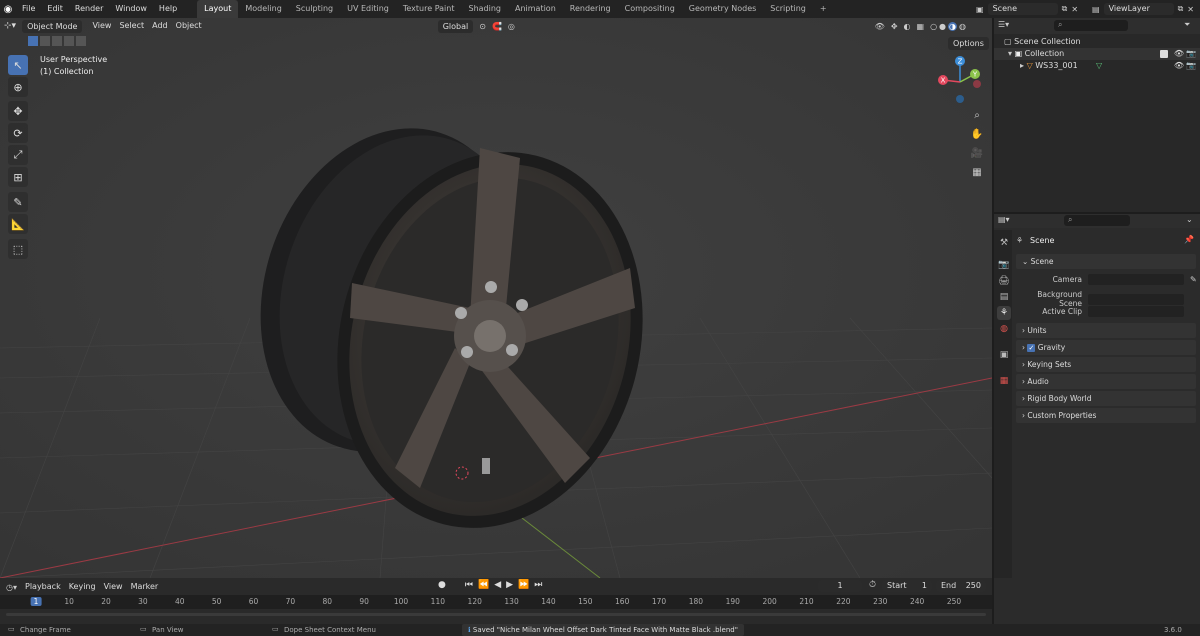 This screenshot has height=636, width=1200. What do you see at coordinates (1106, 415) in the screenshot?
I see `custom-properties-panel: › Custom Properties` at bounding box center [1106, 415].